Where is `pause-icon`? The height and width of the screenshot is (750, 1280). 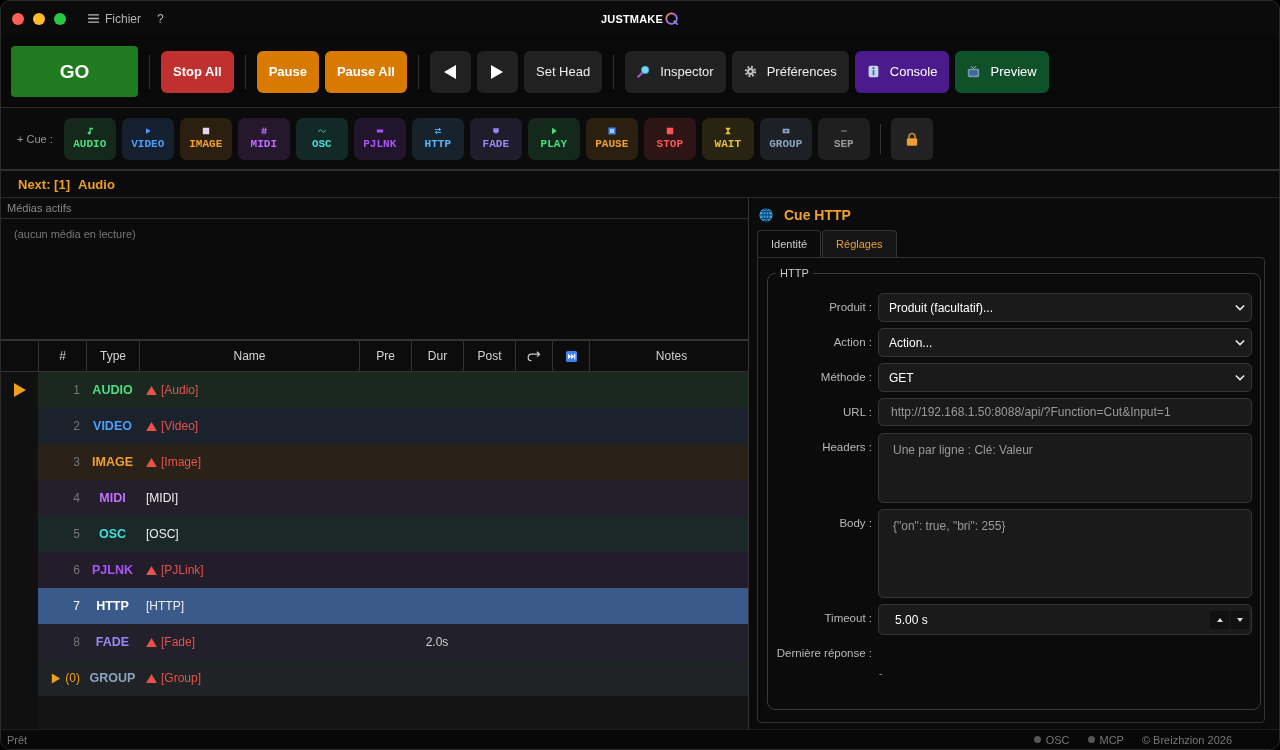 pause-icon is located at coordinates (611, 131).